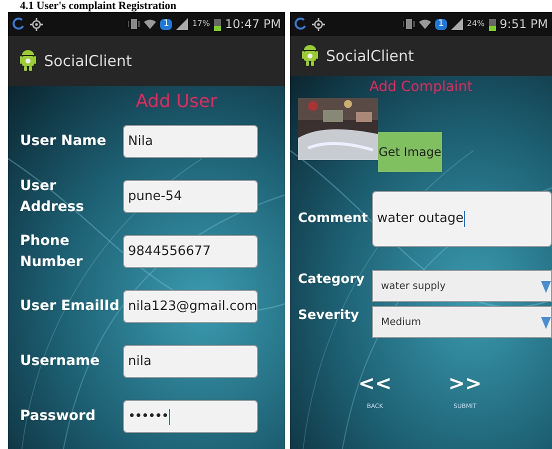 The width and height of the screenshot is (552, 449). What do you see at coordinates (52, 196) in the screenshot?
I see `field-label: User Address` at bounding box center [52, 196].